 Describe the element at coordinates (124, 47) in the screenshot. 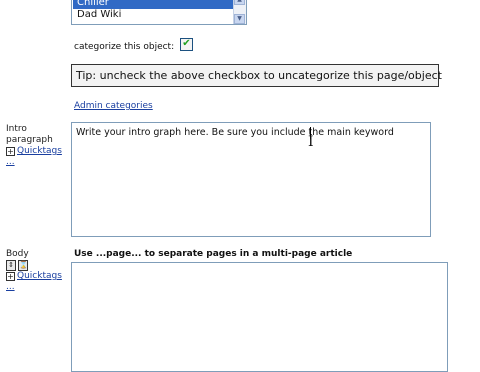

I see `categorize-label: categorize this object:` at that location.